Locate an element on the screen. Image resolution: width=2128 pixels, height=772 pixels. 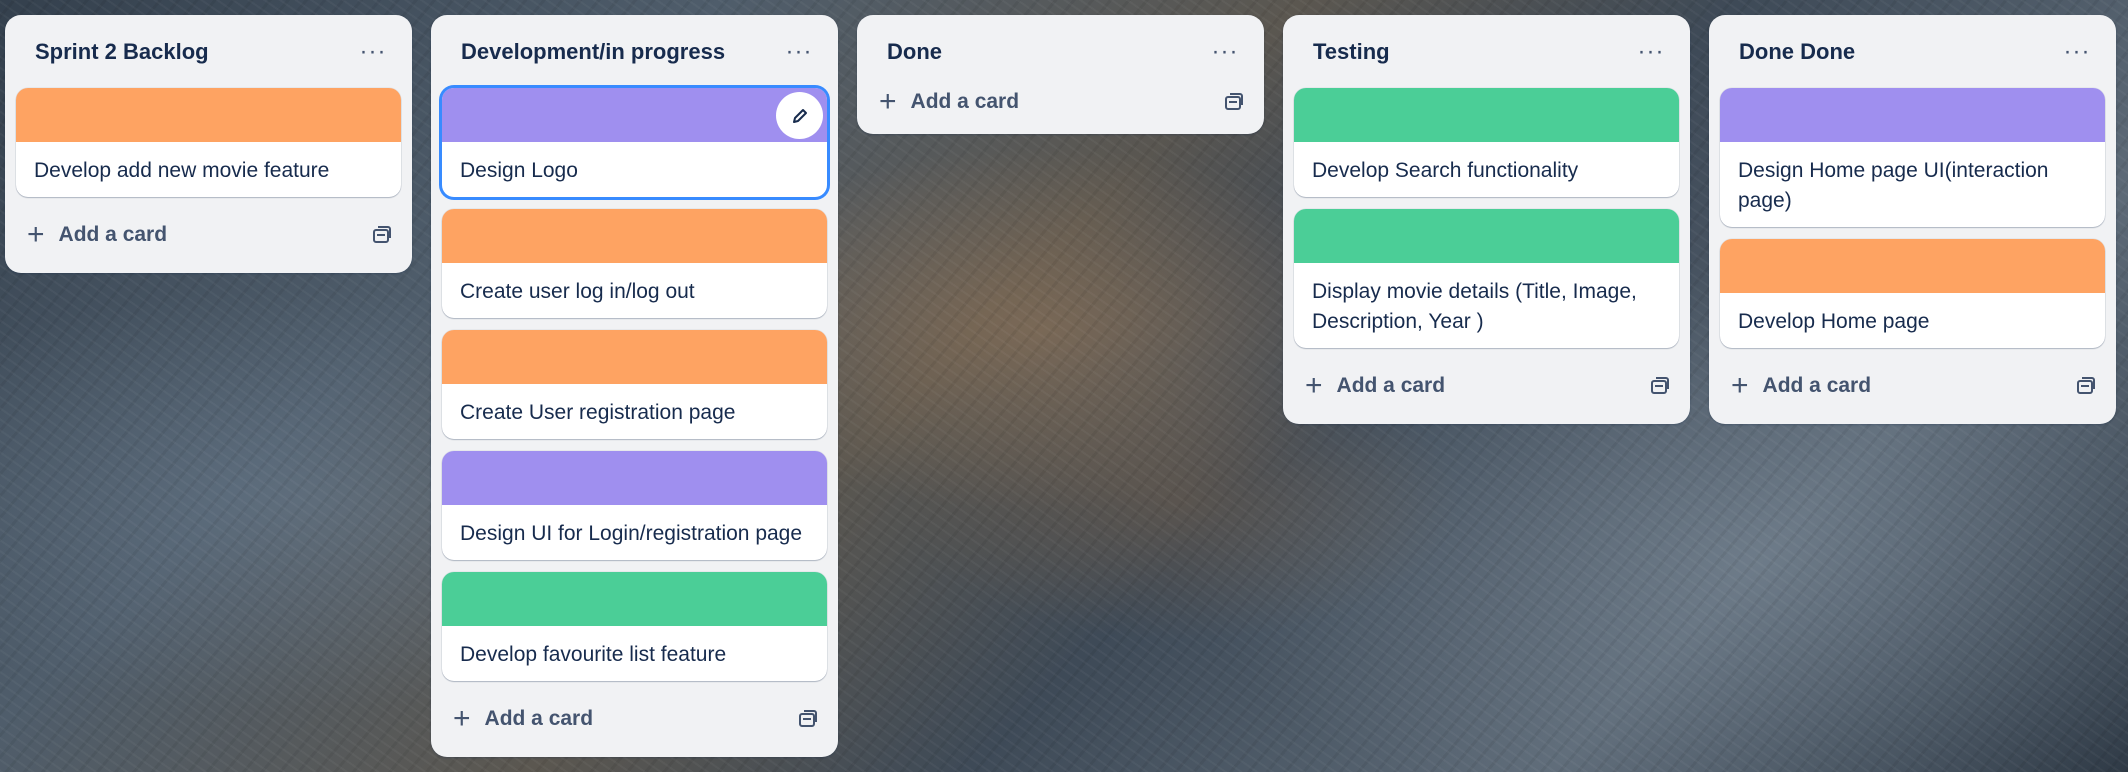
list-header: Done Done ··· is located at coordinates (1912, 51).